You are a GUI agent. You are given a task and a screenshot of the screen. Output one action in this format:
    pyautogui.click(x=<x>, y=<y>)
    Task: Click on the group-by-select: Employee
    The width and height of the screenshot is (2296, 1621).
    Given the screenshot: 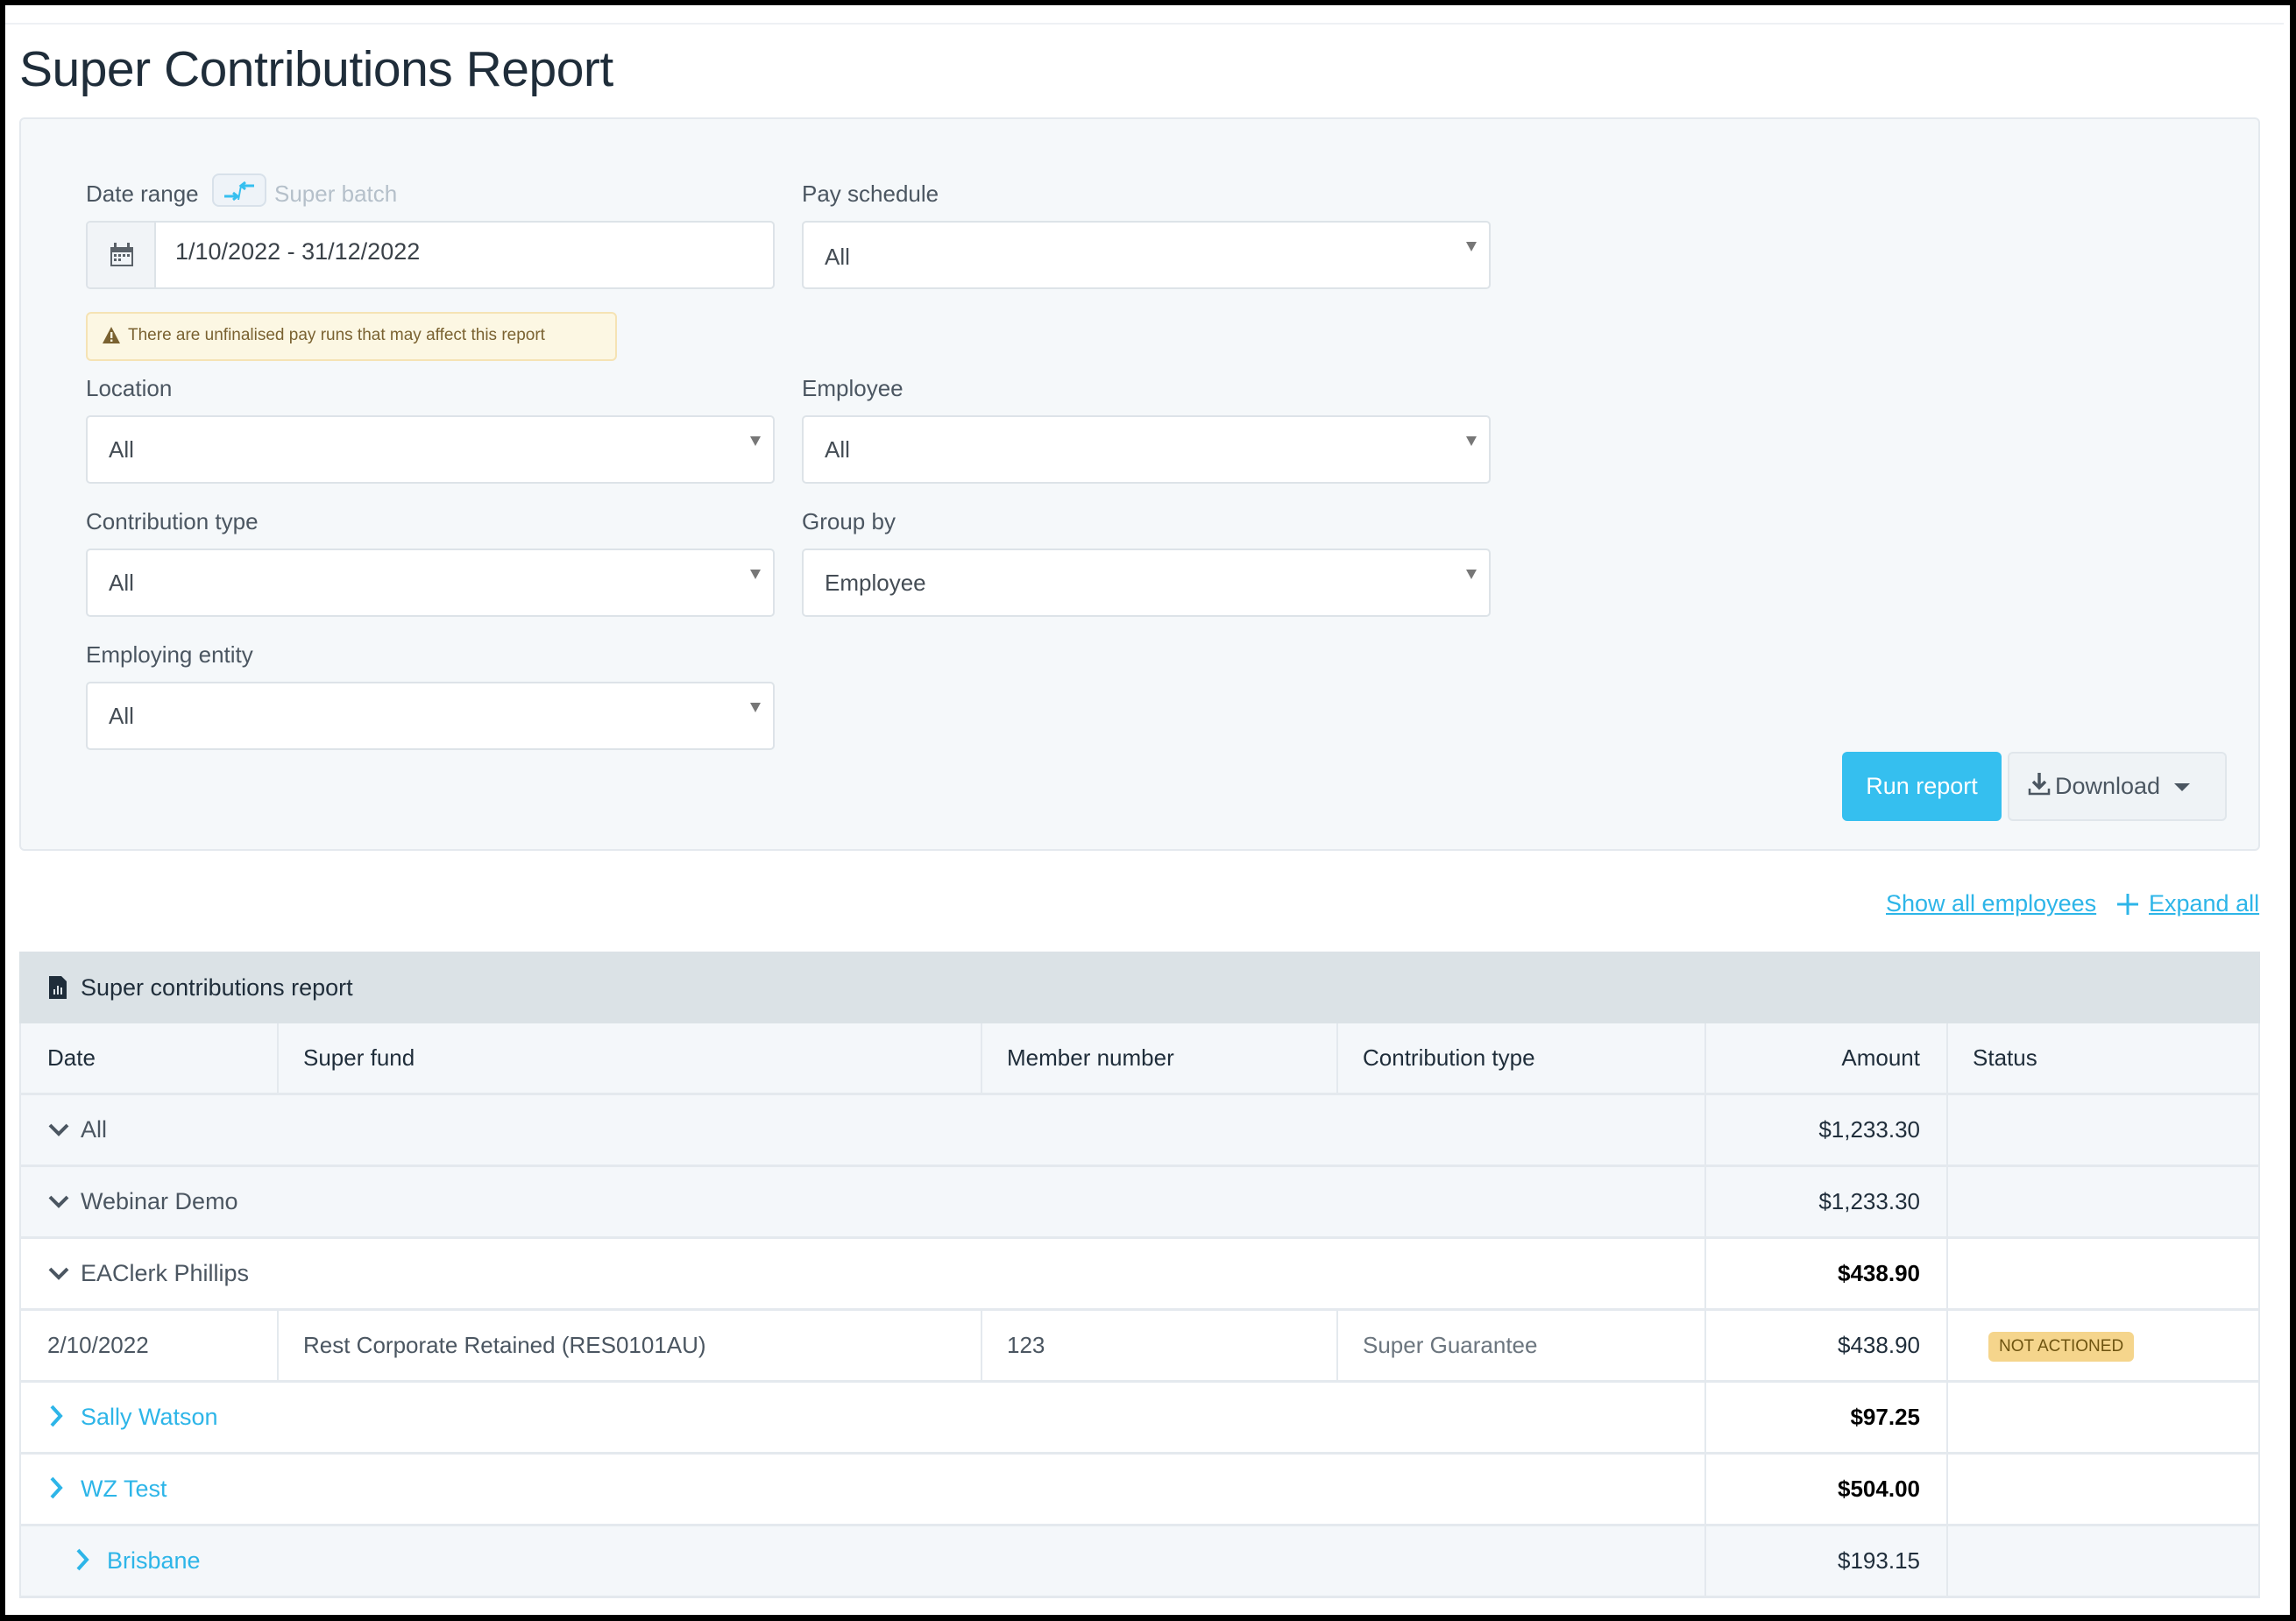 What is the action you would take?
    pyautogui.click(x=1146, y=583)
    